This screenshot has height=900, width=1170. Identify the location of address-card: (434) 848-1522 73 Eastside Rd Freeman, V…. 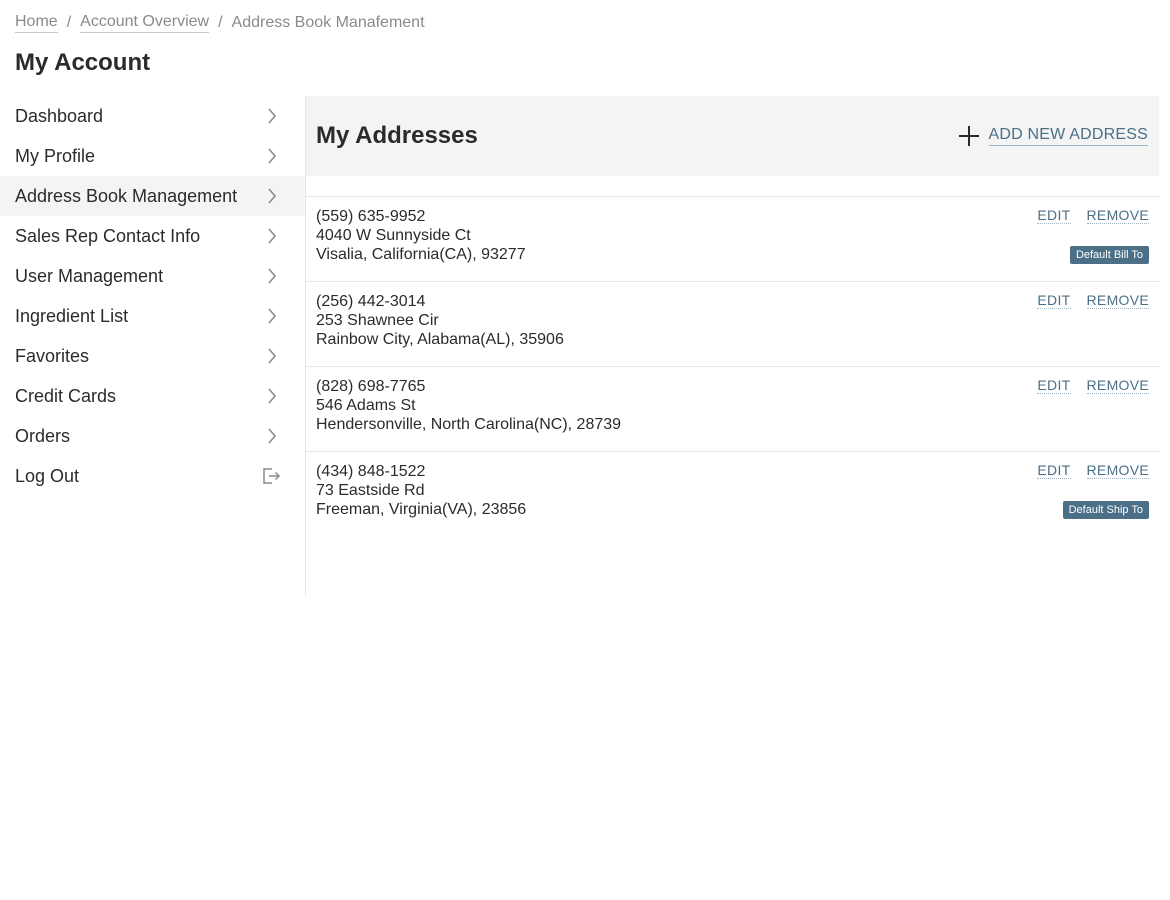
(732, 494).